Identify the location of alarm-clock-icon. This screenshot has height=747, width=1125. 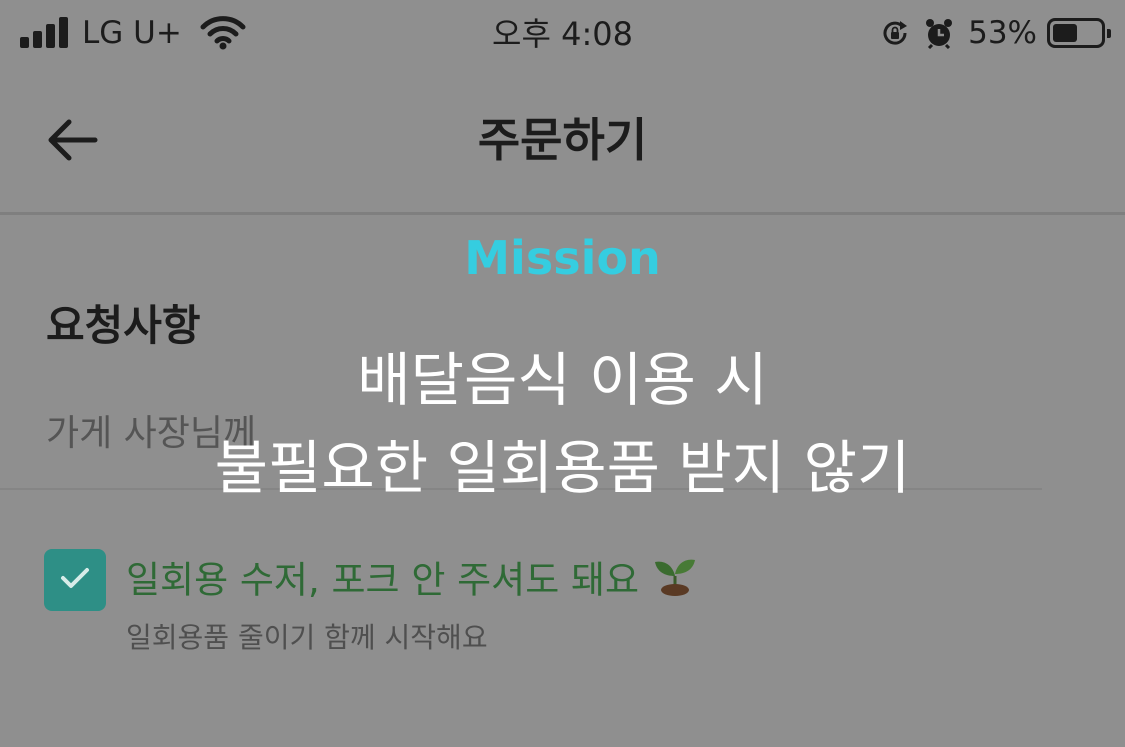
(939, 33).